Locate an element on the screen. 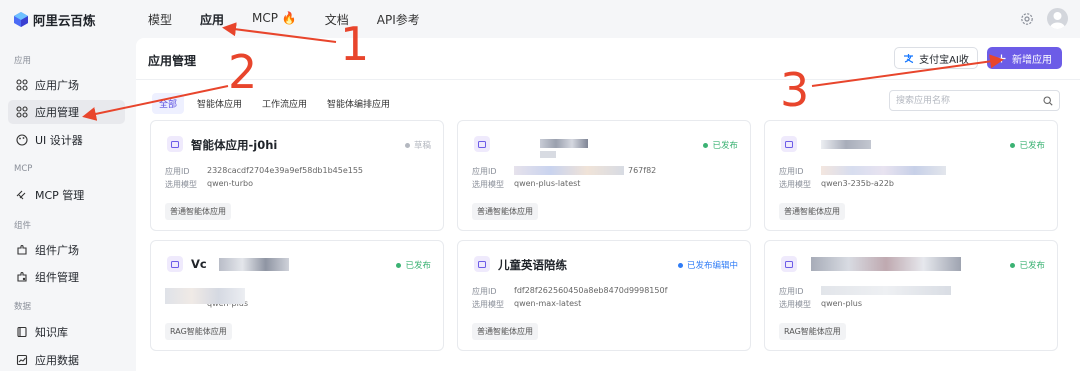 This screenshot has height=371, width=1080. alipay-icon is located at coordinates (909, 58).